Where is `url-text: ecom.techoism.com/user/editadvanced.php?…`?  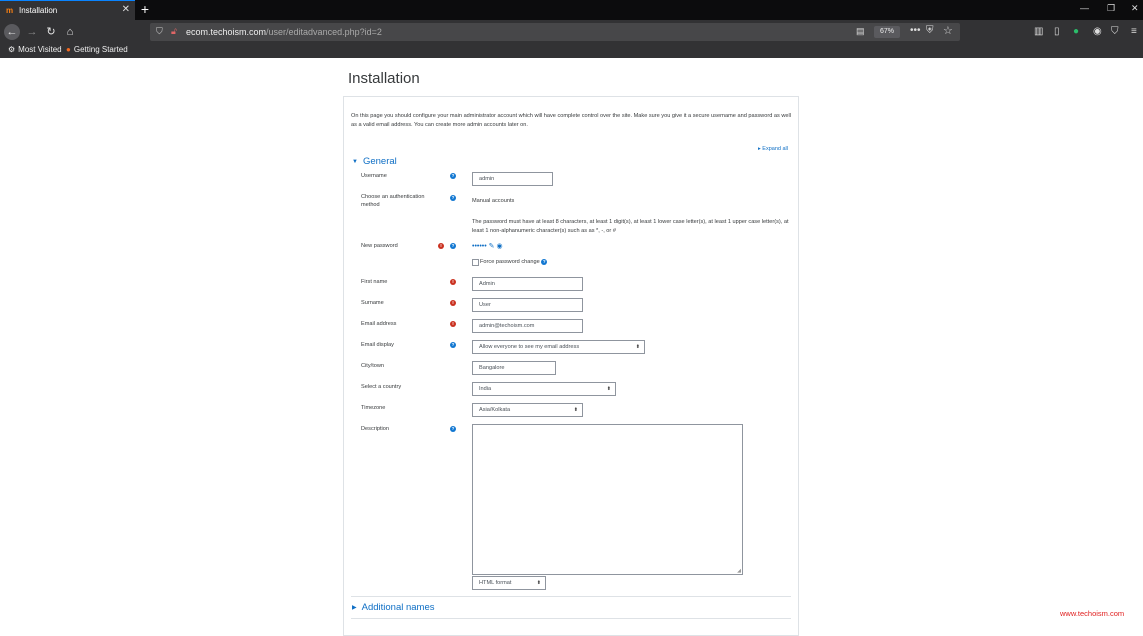
url-text: ecom.techoism.com/user/editadvanced.php?… is located at coordinates (284, 32).